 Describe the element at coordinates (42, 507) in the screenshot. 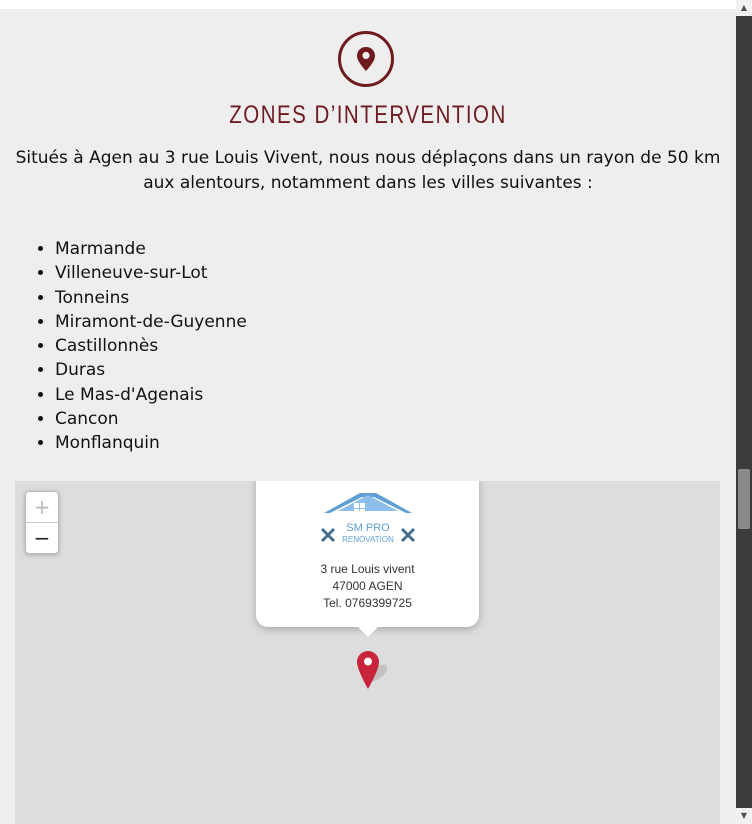

I see `zoom-in-button: +` at that location.